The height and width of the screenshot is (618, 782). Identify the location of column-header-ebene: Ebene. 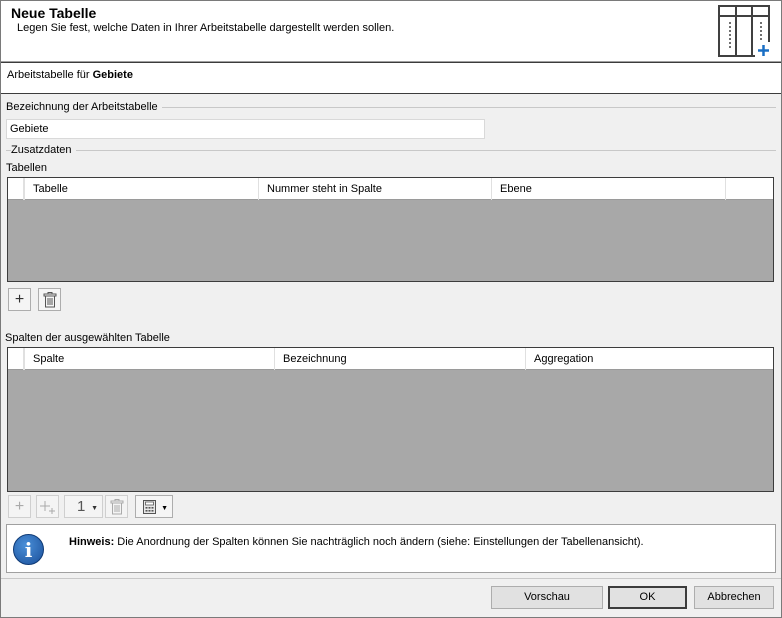
(608, 189).